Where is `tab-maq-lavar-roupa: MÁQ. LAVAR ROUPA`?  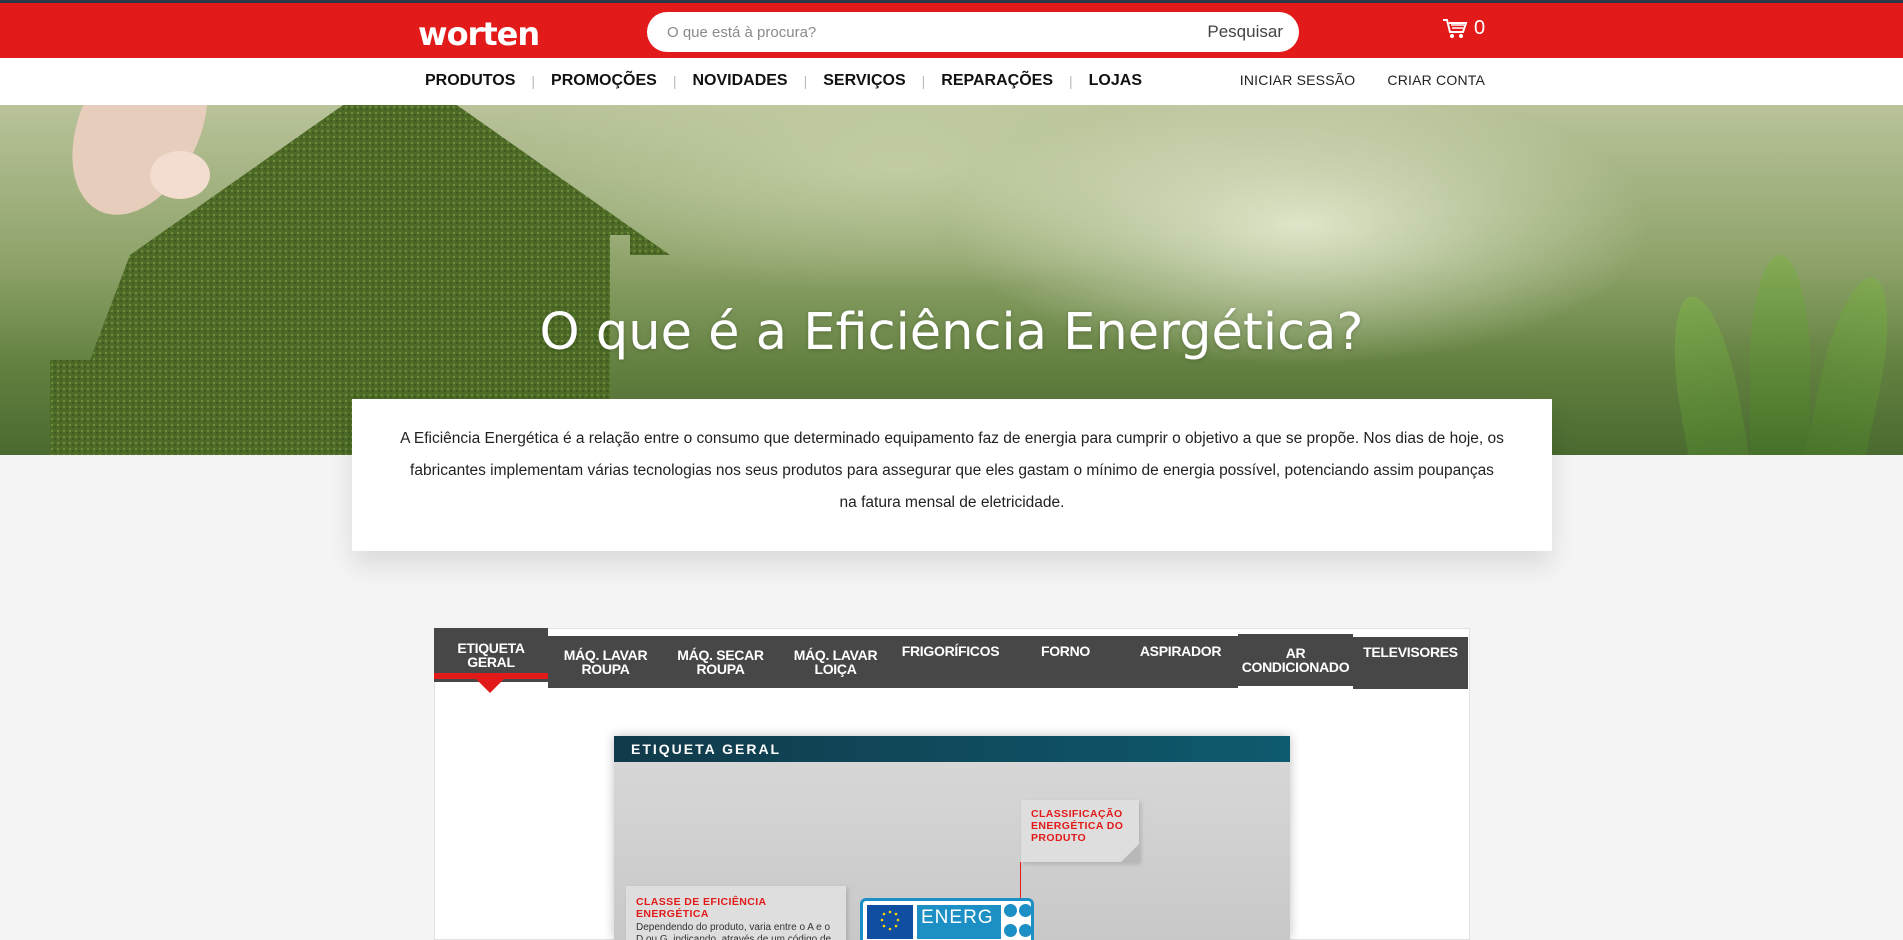
tab-maq-lavar-roupa: MÁQ. LAVAR ROUPA is located at coordinates (605, 662).